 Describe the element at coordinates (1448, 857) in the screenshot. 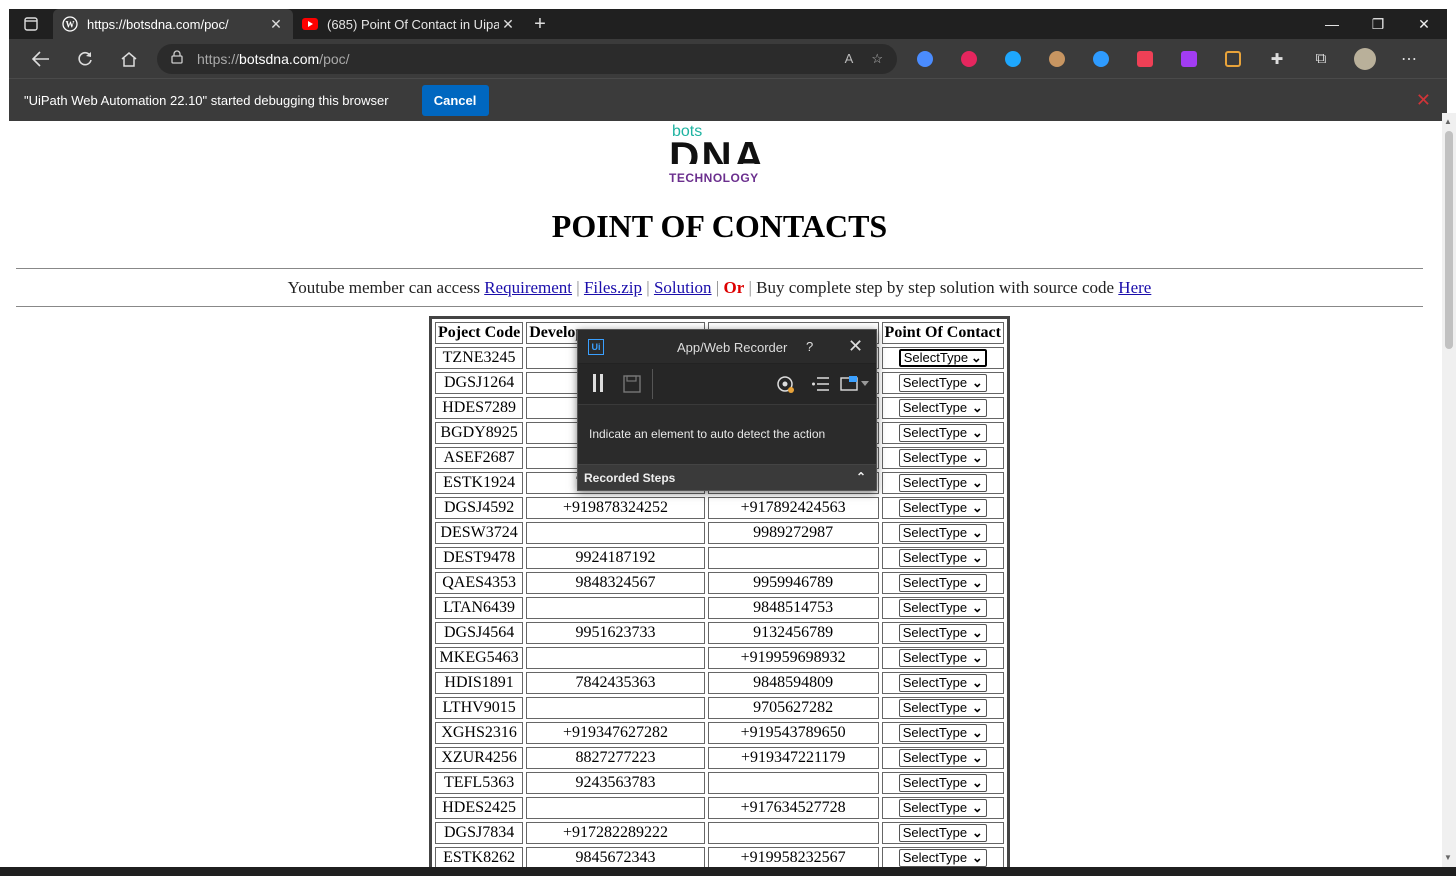

I see `scroll-down-icon: ▼` at that location.